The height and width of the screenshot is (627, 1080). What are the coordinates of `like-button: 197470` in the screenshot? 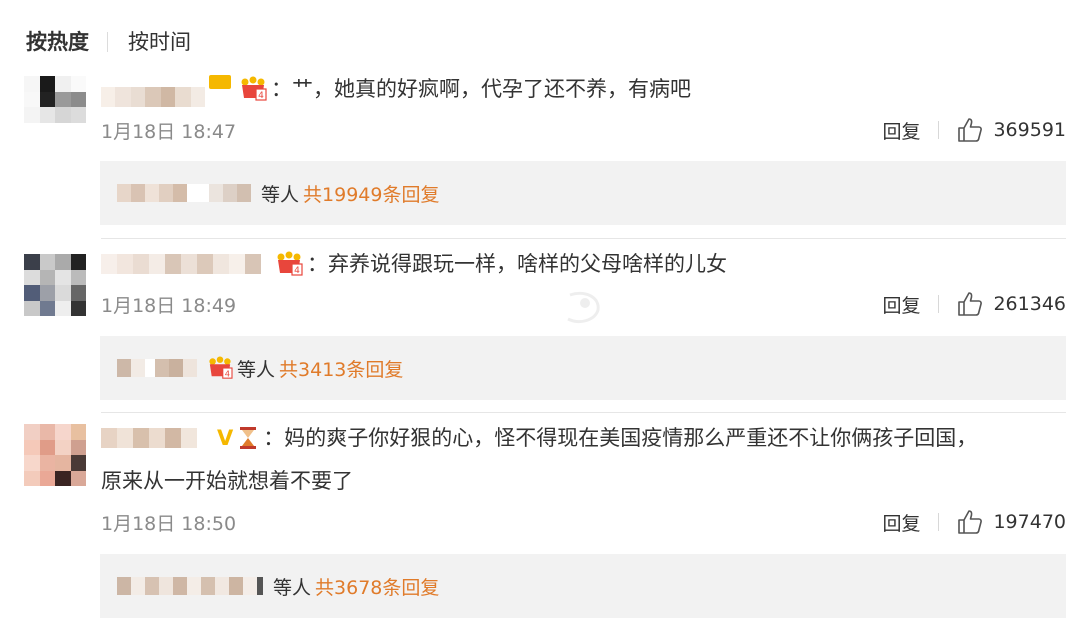 It's located at (1011, 522).